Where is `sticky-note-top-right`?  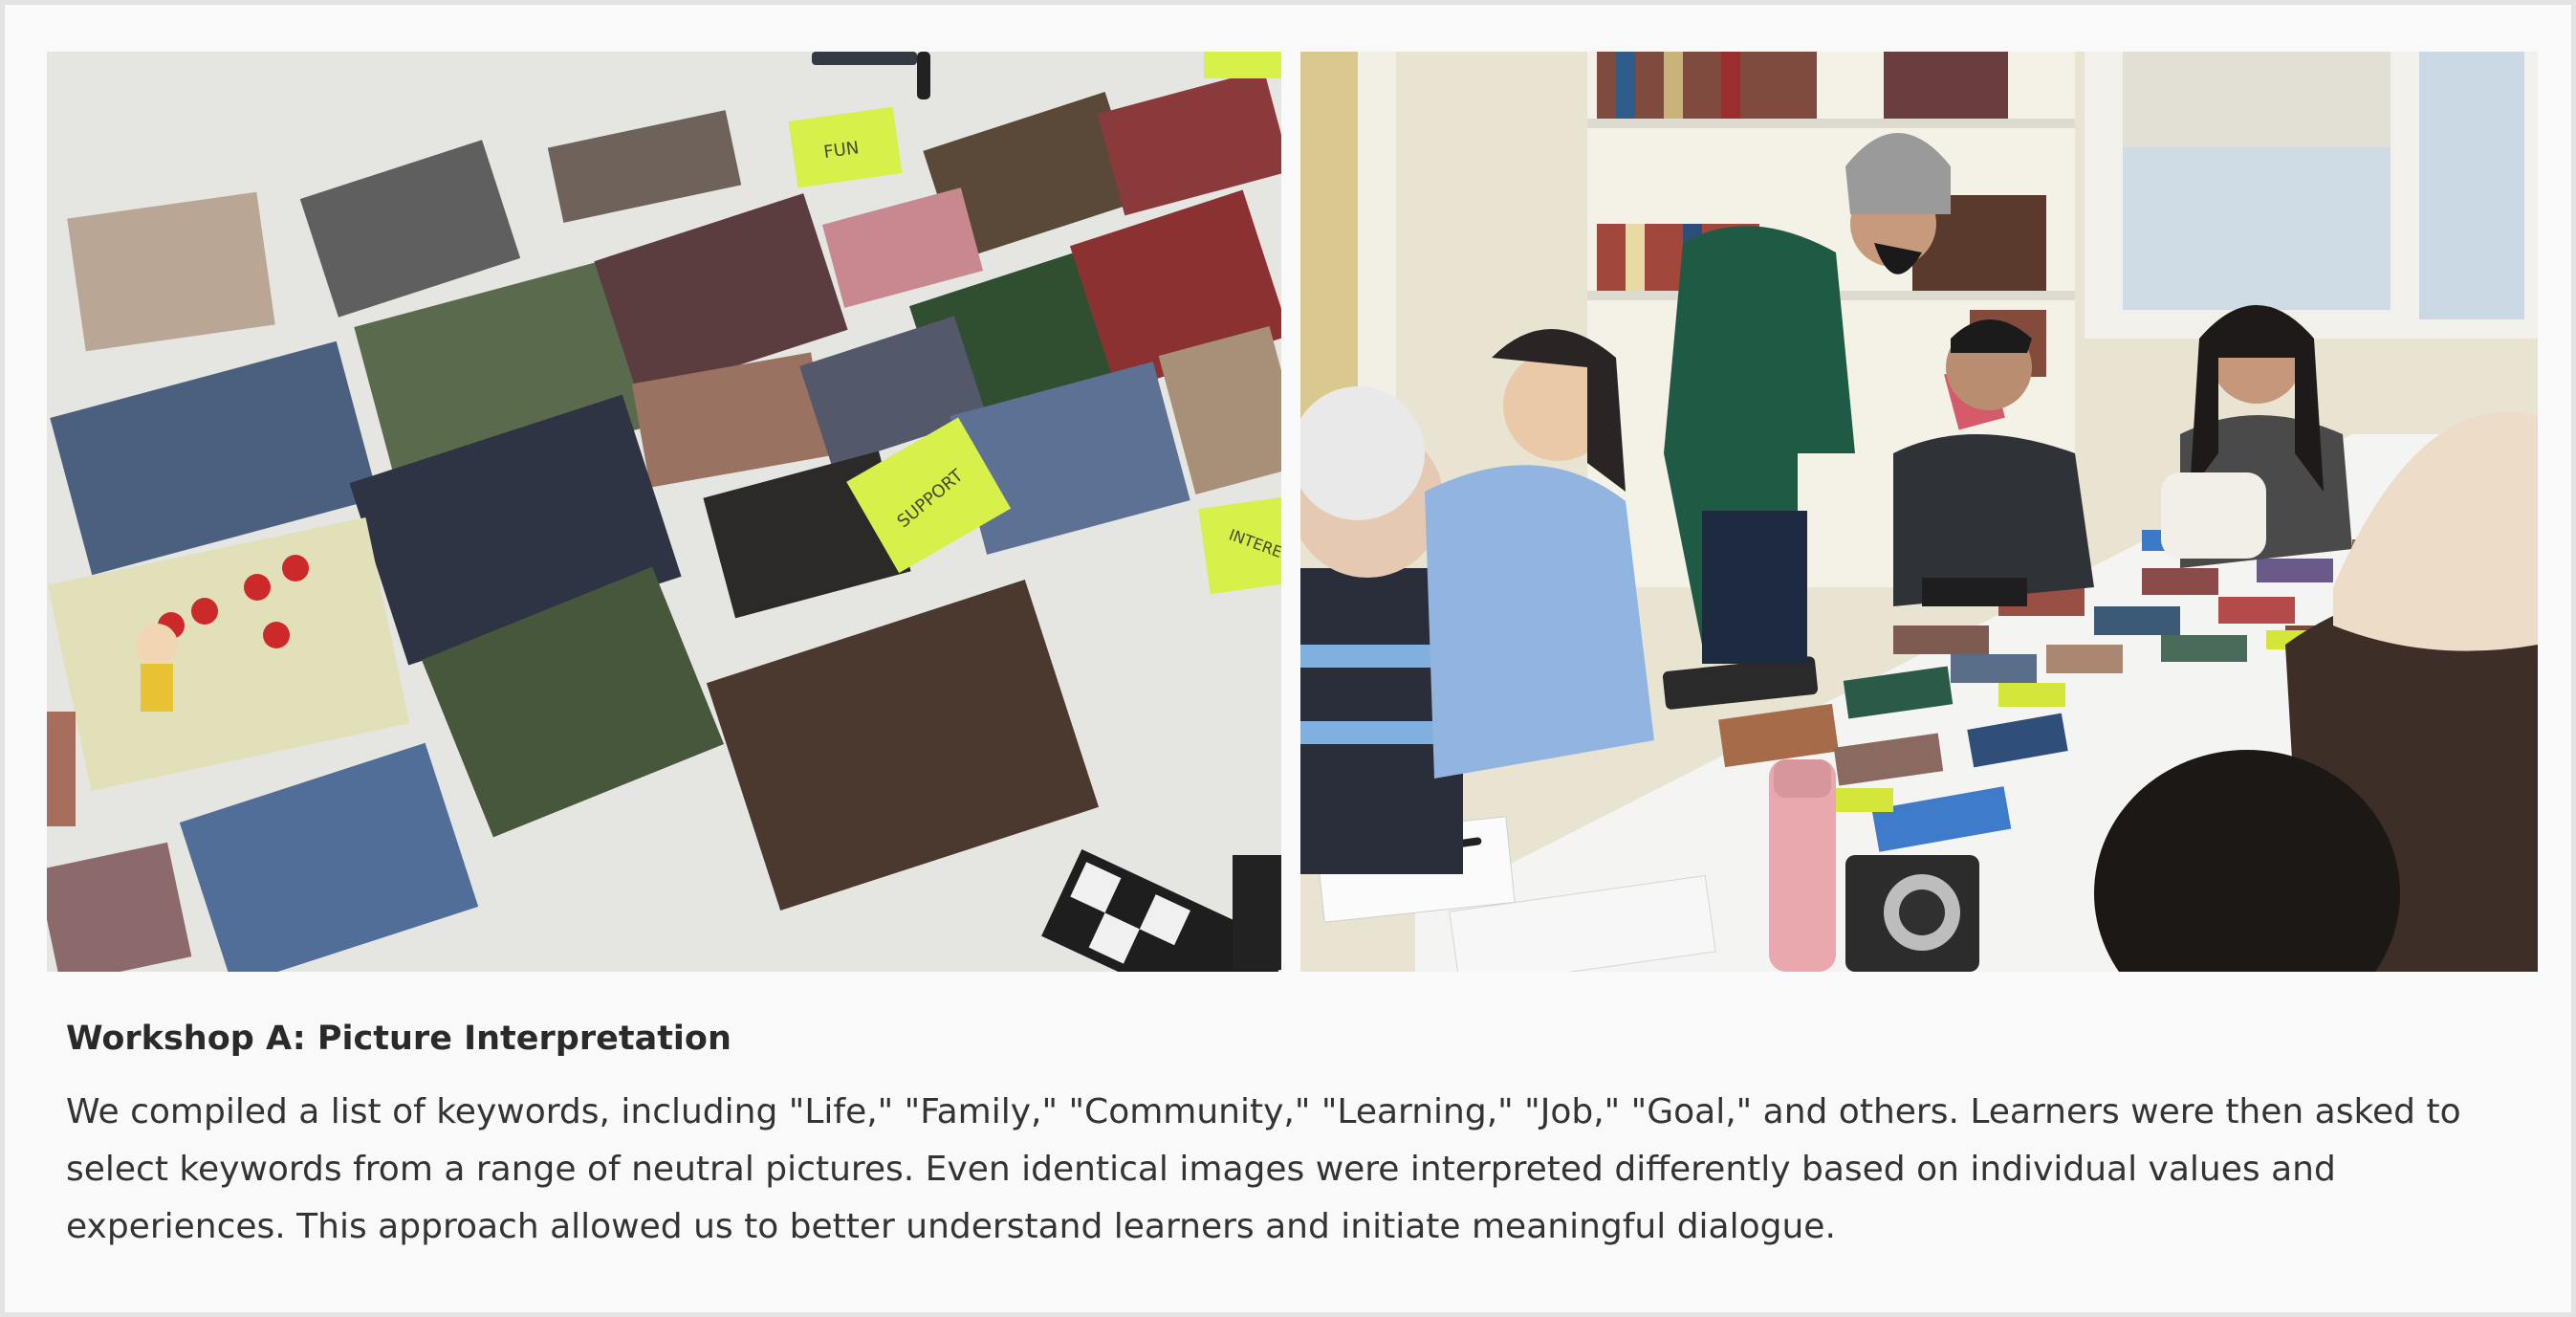
sticky-note-top-right is located at coordinates (1242, 65).